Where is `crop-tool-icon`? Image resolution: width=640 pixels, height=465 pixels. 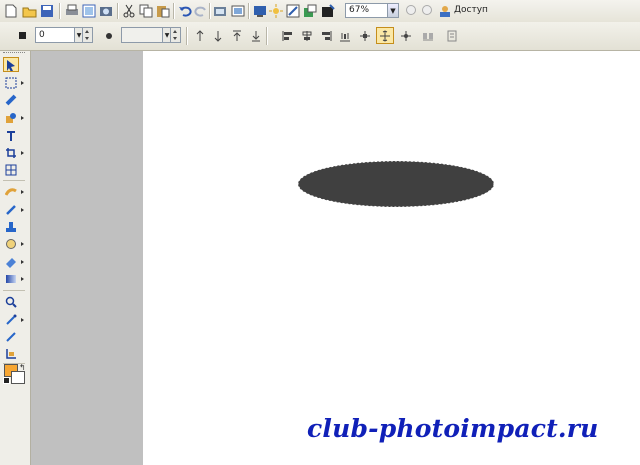 crop-tool-icon is located at coordinates (11, 152).